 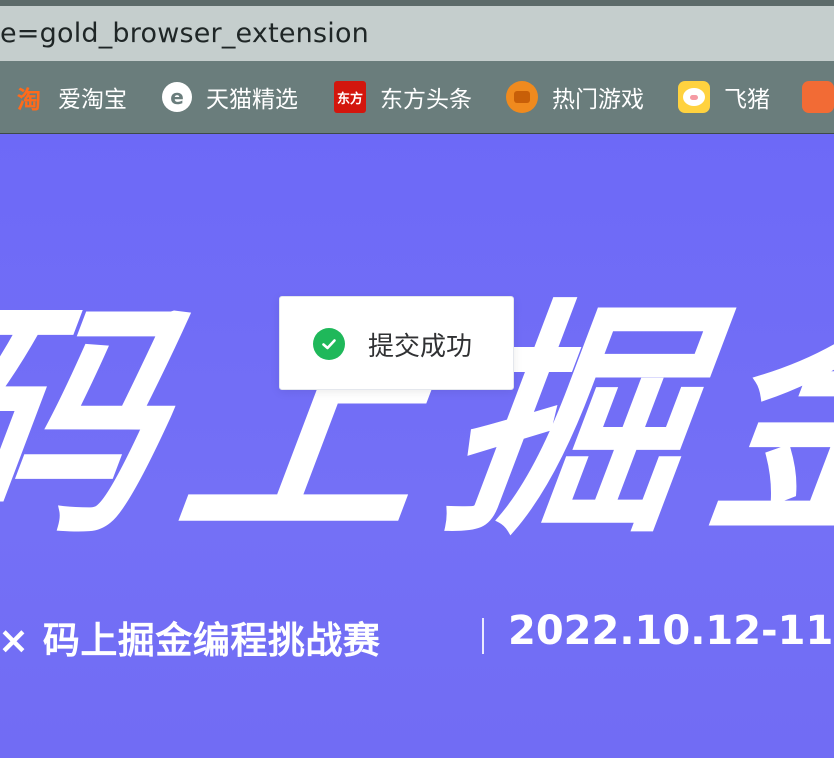 I want to click on pig-face-icon, so click(x=694, y=97).